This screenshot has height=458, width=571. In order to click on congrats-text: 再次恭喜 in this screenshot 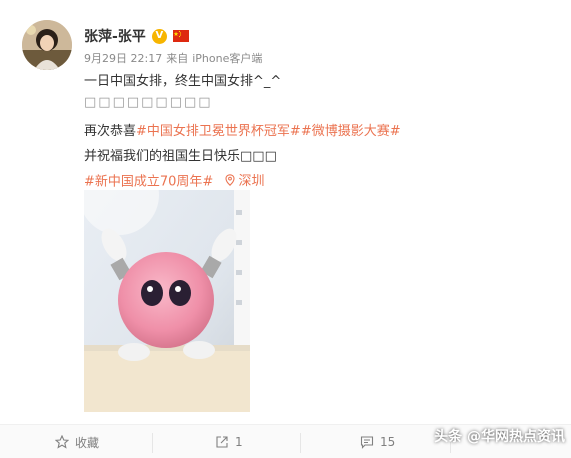, I will do `click(110, 131)`.